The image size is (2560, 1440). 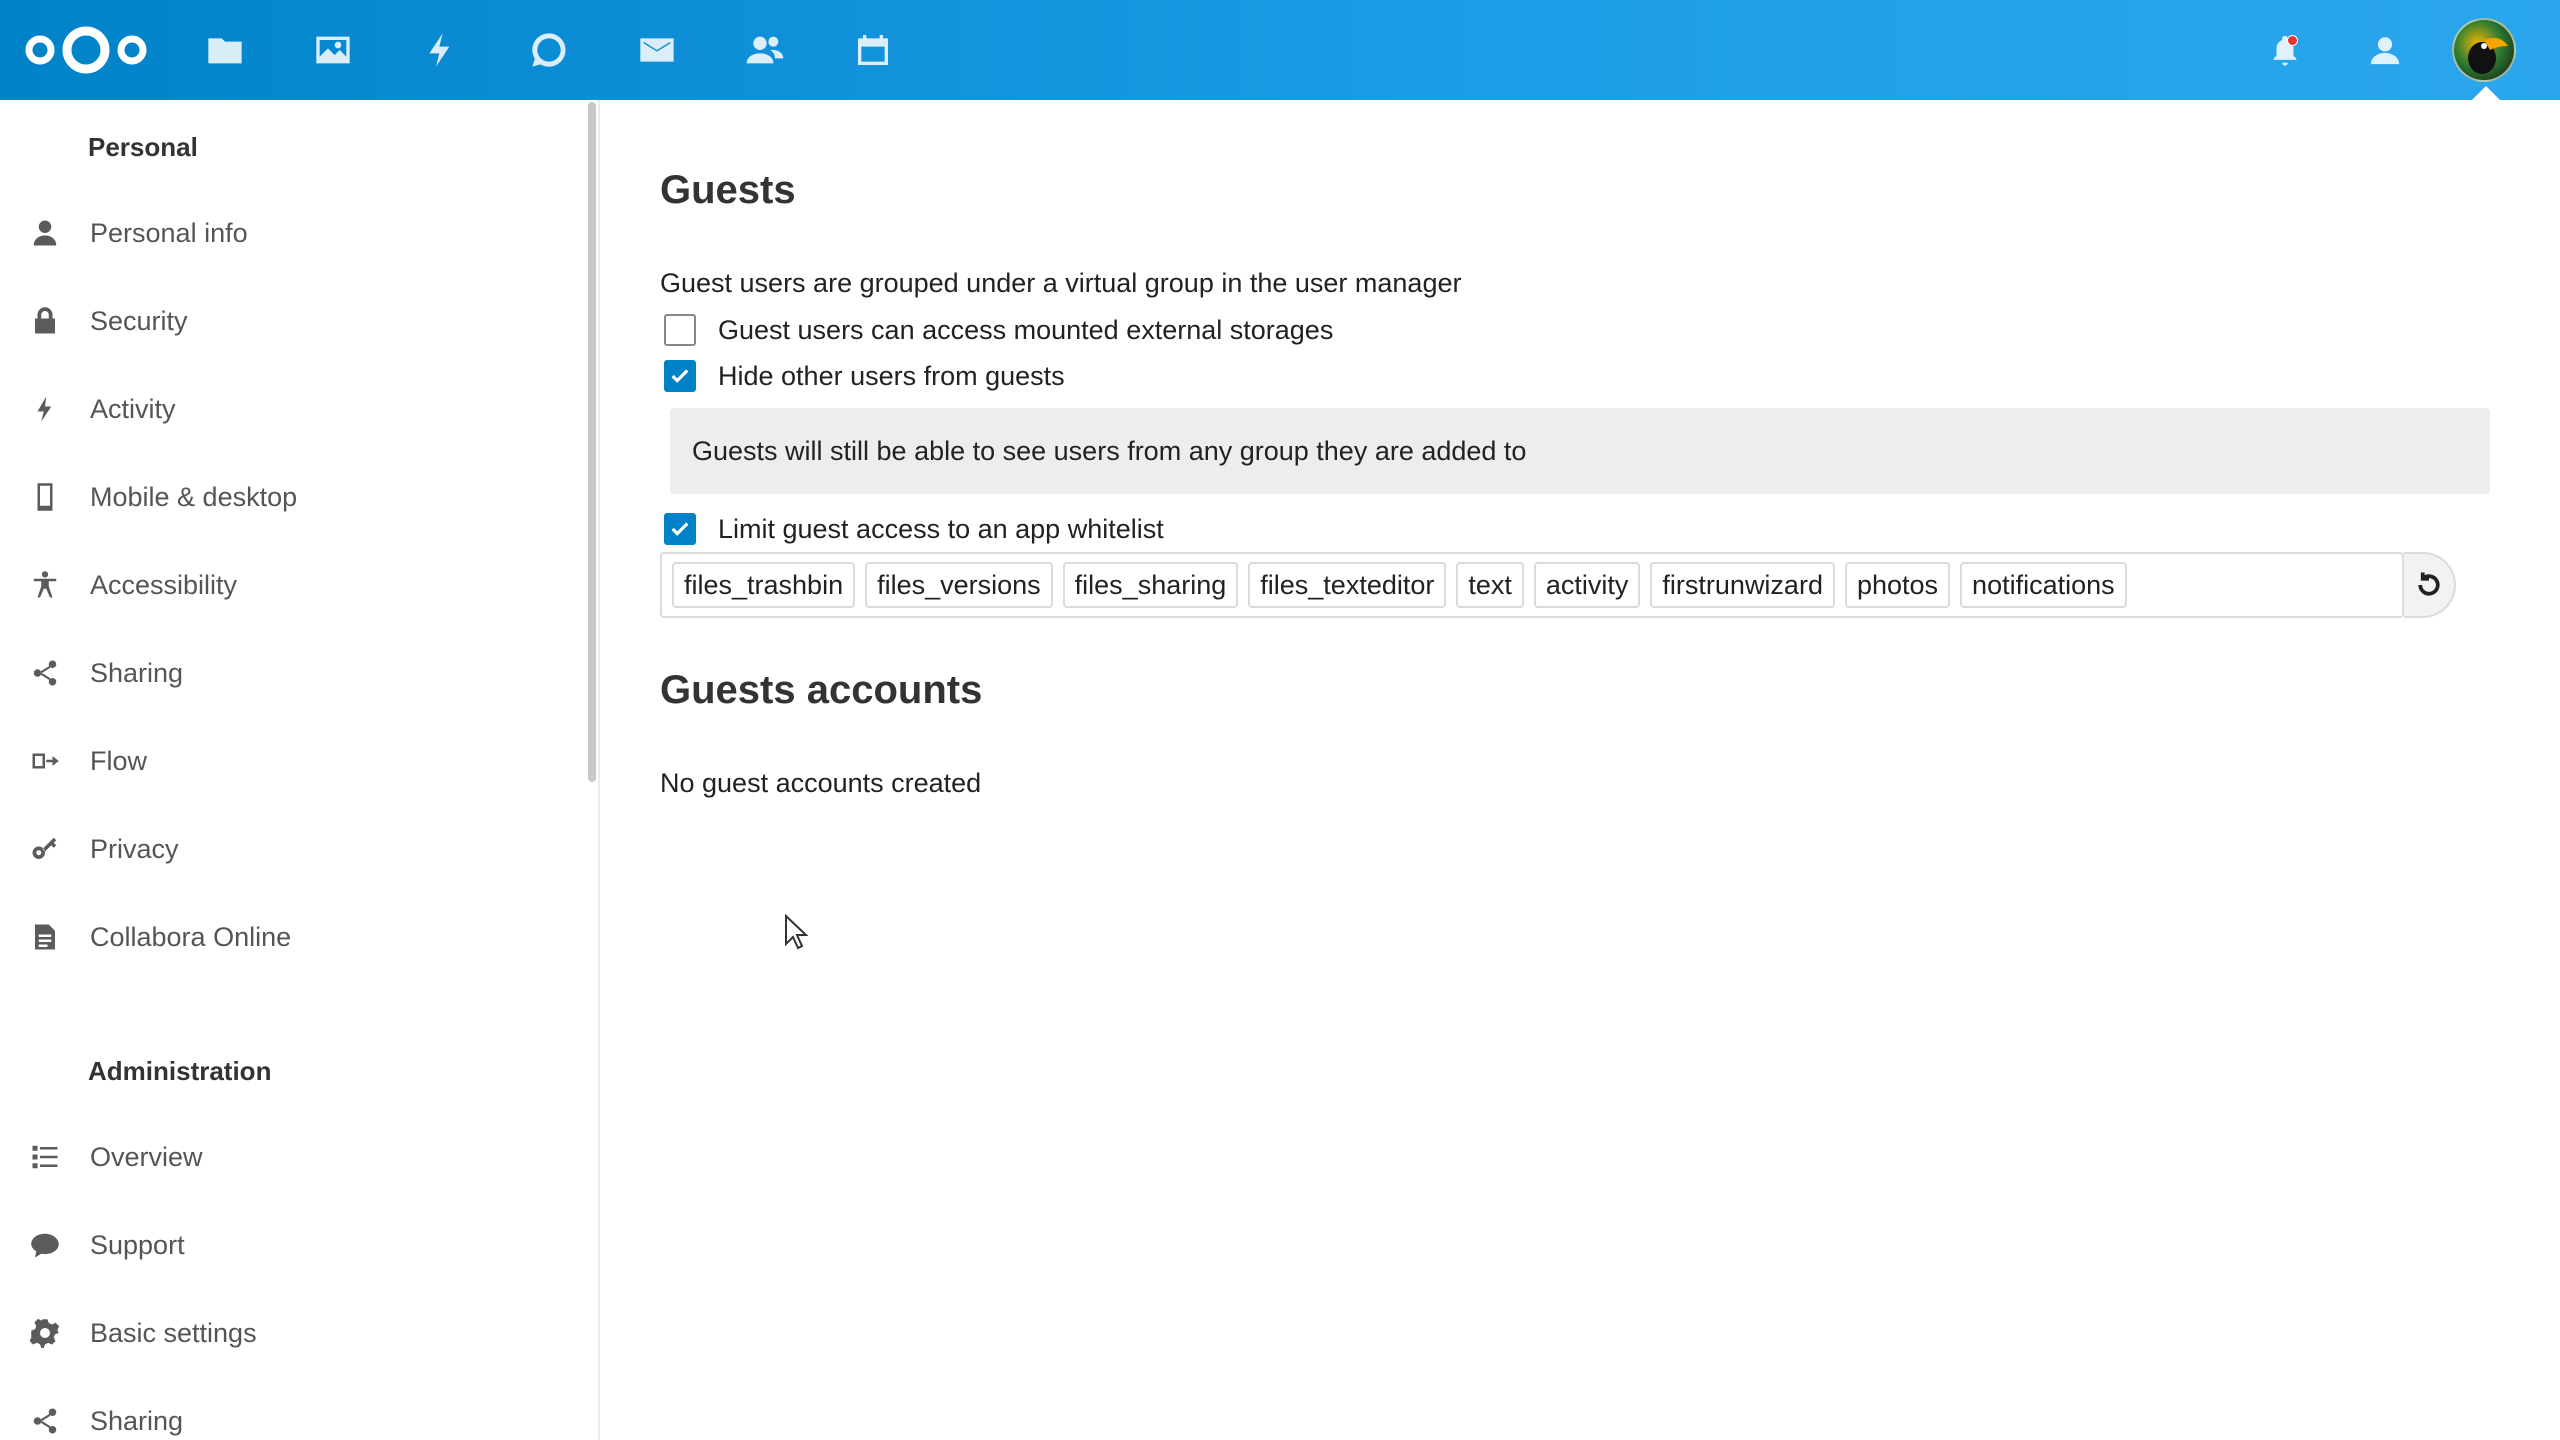 I want to click on whitelist-tag: activity, so click(x=1587, y=585).